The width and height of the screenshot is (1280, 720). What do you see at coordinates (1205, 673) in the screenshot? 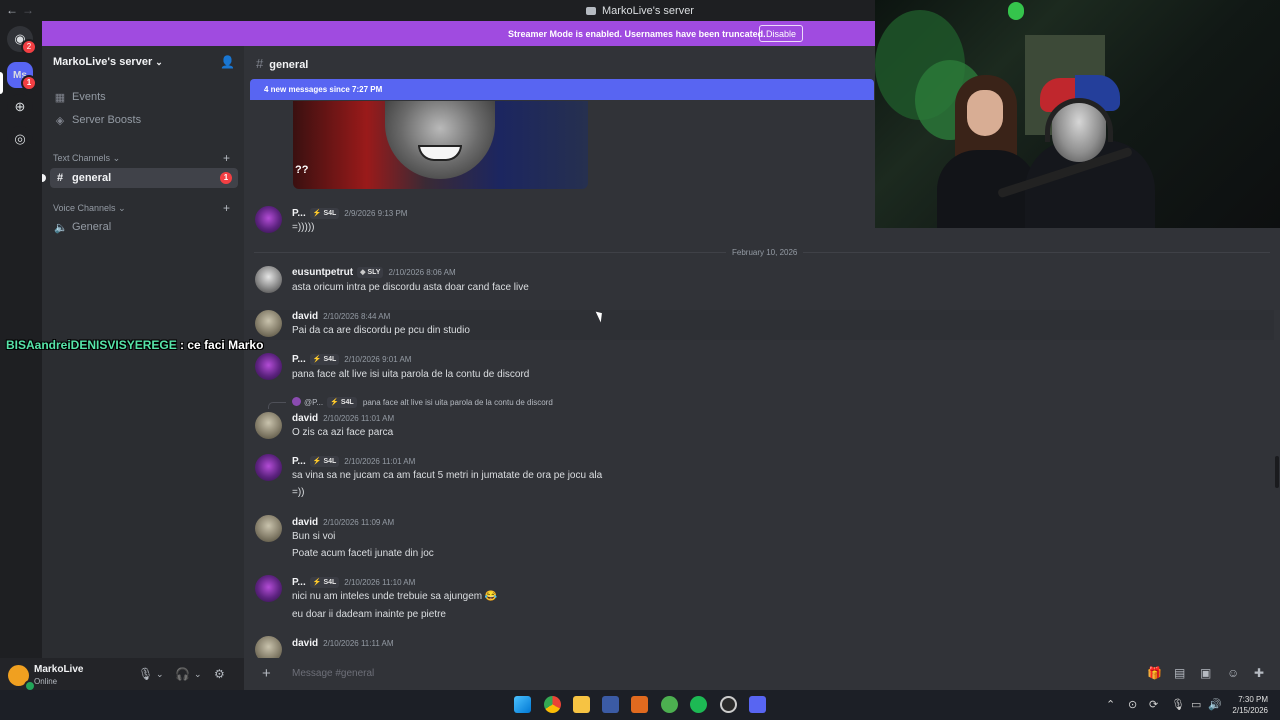
I see `sticker-icon: ▣` at bounding box center [1205, 673].